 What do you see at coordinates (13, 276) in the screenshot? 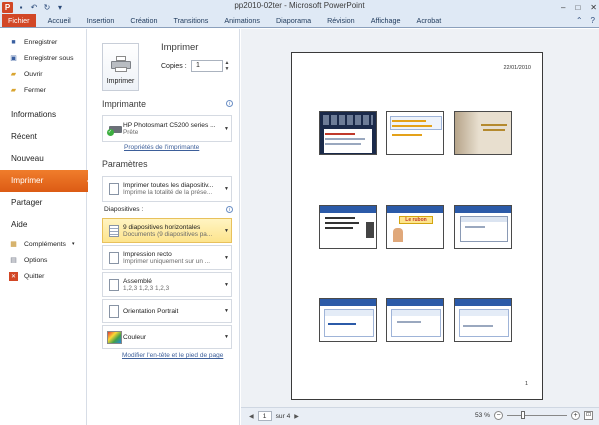
I see `exit-icon: ✕` at bounding box center [13, 276].